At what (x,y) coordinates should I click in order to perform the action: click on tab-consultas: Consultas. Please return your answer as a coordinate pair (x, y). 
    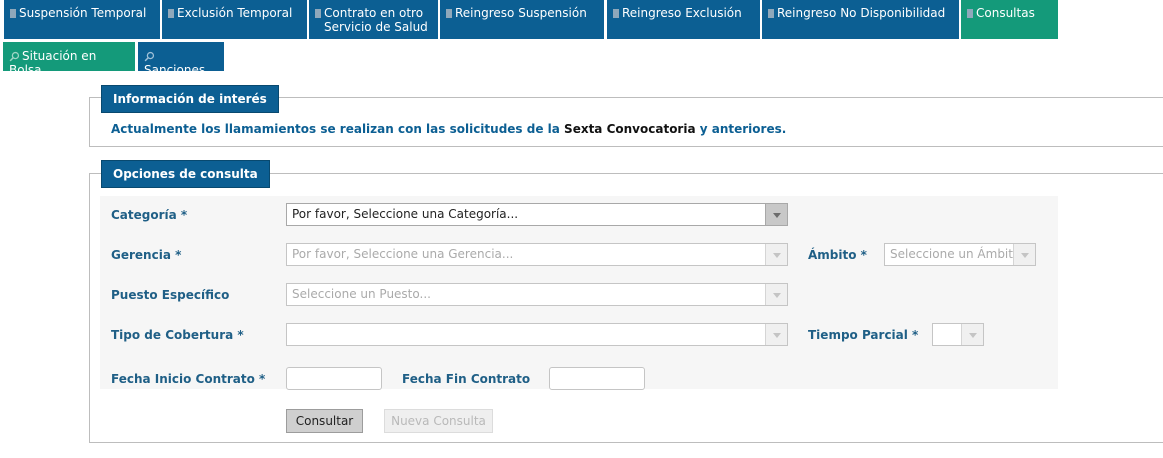
    Looking at the image, I should click on (1009, 19).